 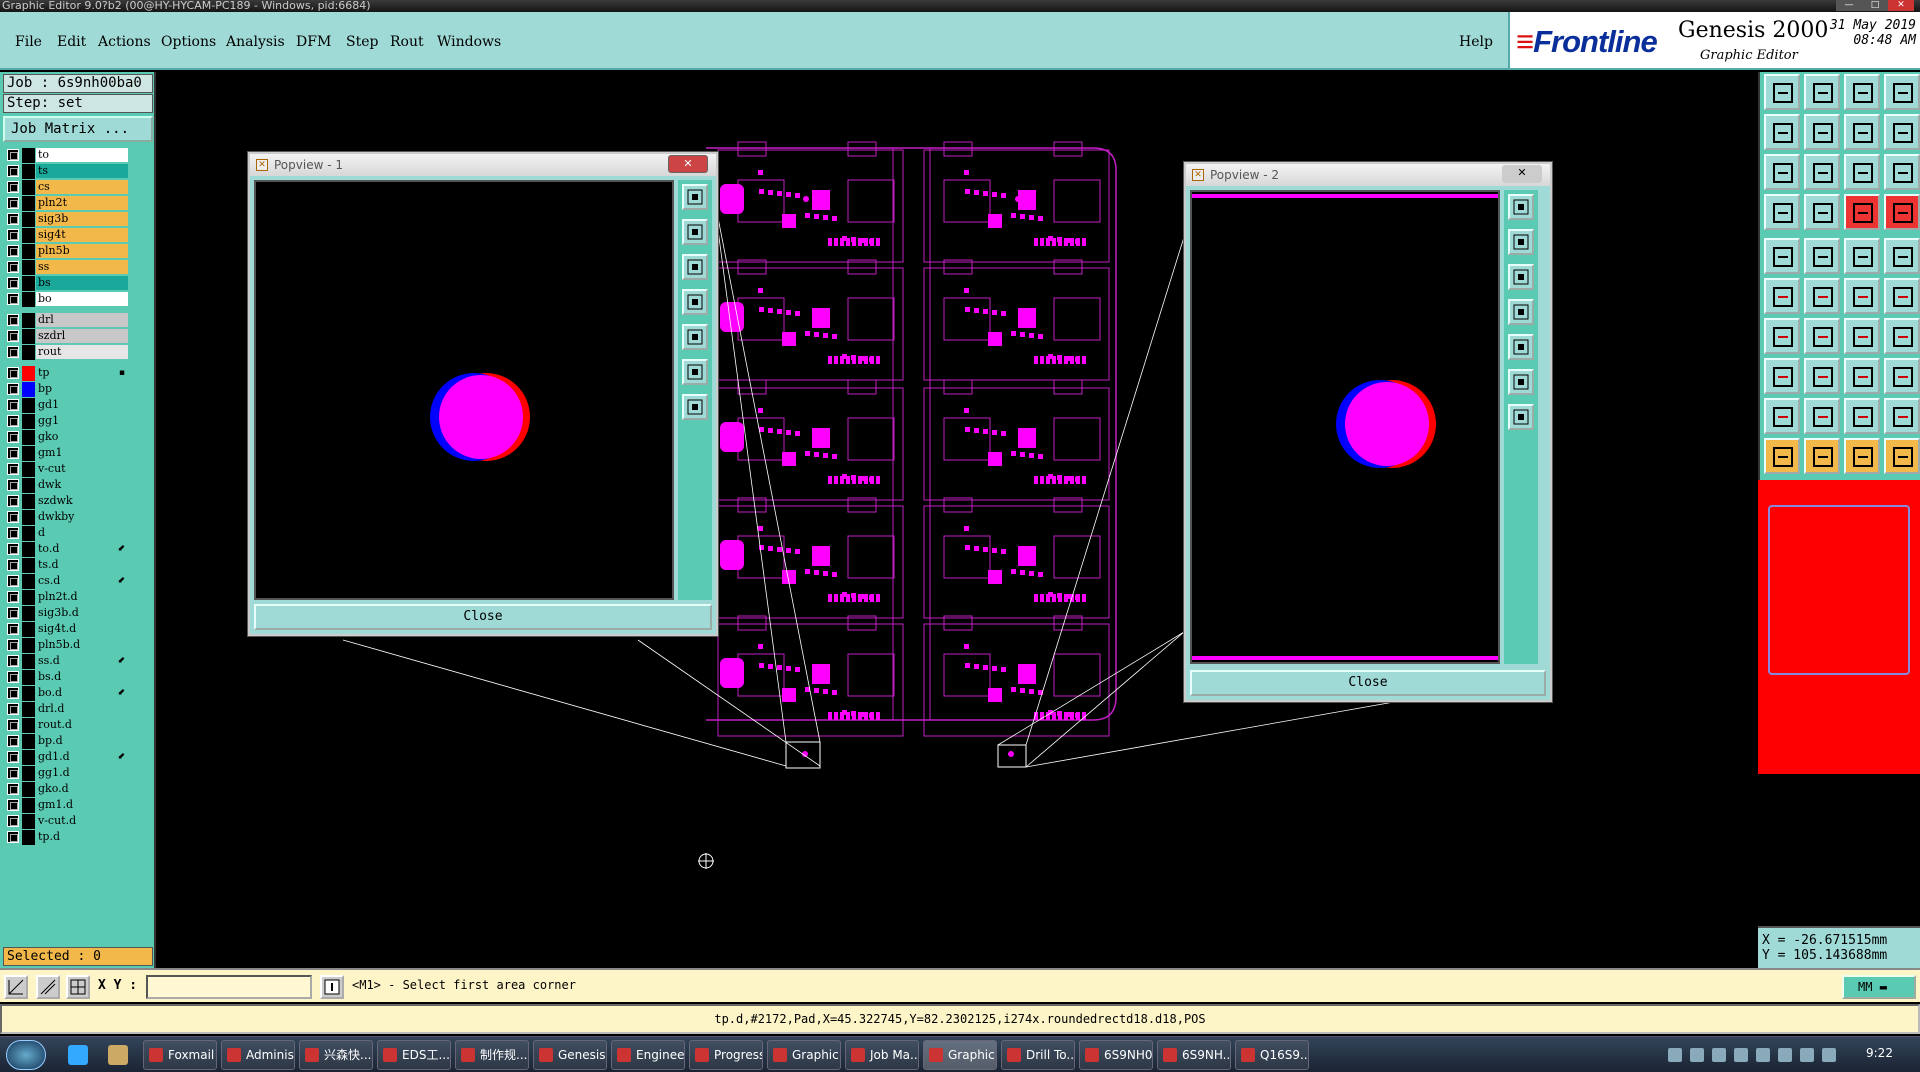 What do you see at coordinates (124, 42) in the screenshot?
I see `menu-actions: Actions` at bounding box center [124, 42].